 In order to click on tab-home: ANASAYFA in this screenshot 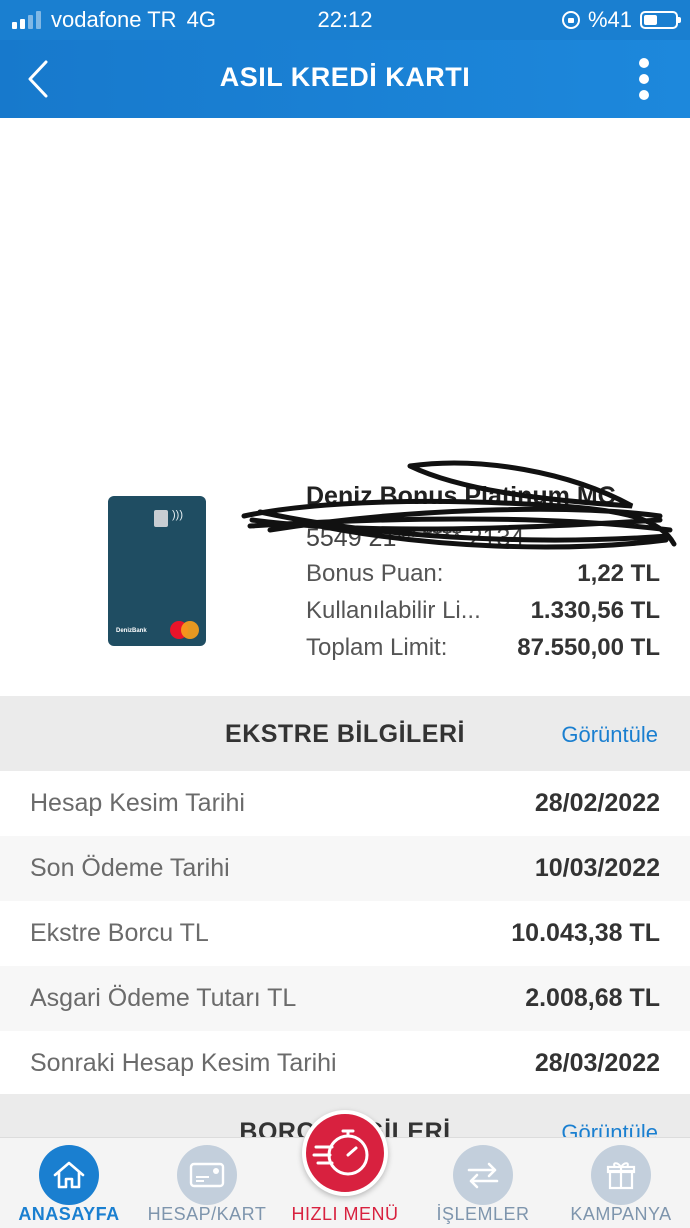, I will do `click(69, 1183)`.